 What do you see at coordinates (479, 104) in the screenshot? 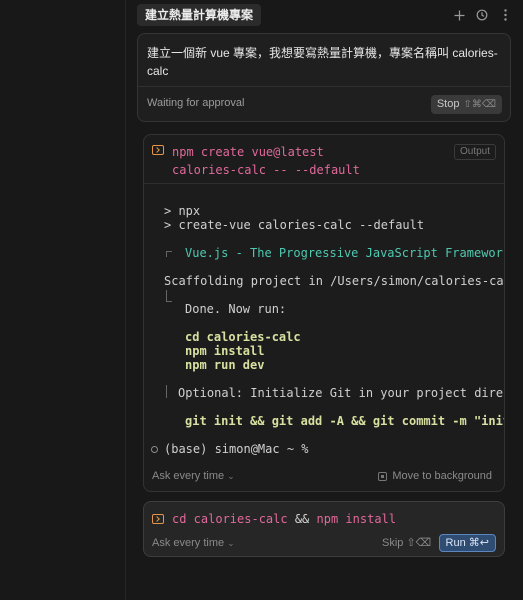
I see `stop-shortcut: ⇧⌘⌫` at bounding box center [479, 104].